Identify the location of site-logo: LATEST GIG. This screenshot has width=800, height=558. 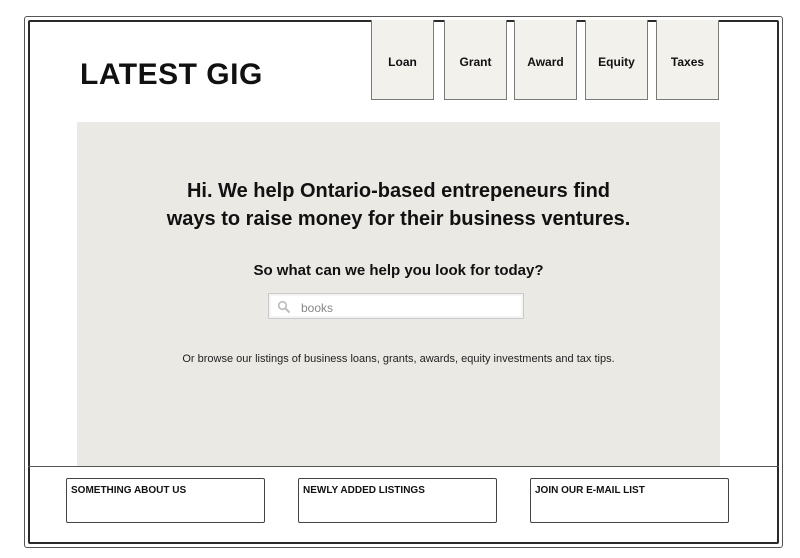
(171, 75).